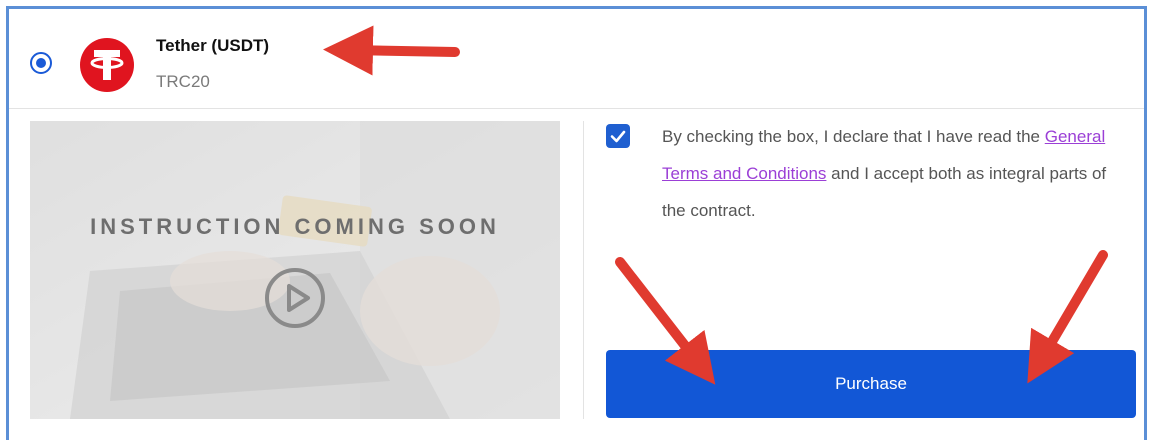  What do you see at coordinates (871, 384) in the screenshot?
I see `purchase-button: Purchase` at bounding box center [871, 384].